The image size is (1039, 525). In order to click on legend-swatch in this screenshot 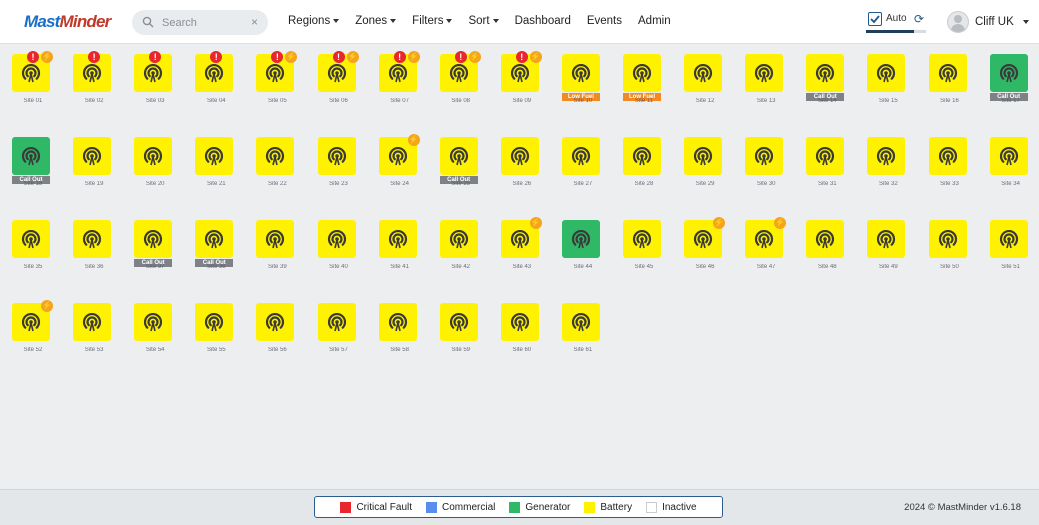, I will do `click(652, 507)`.